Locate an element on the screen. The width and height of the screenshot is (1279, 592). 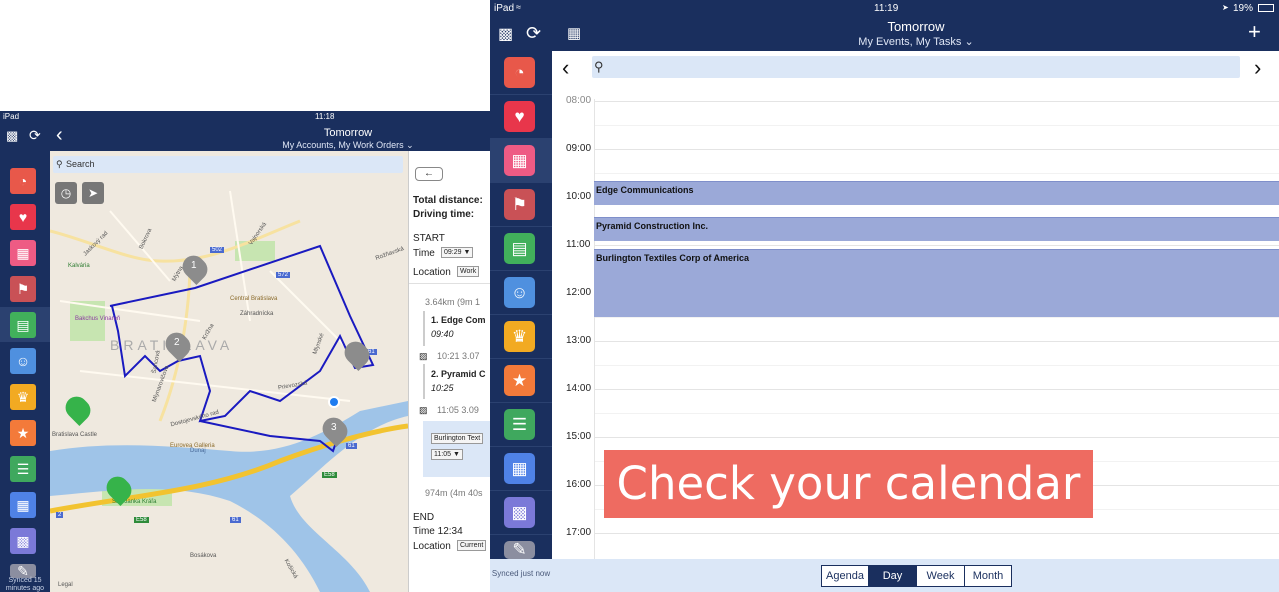
hour-label: 17:00 is located at coordinates (579, 532).